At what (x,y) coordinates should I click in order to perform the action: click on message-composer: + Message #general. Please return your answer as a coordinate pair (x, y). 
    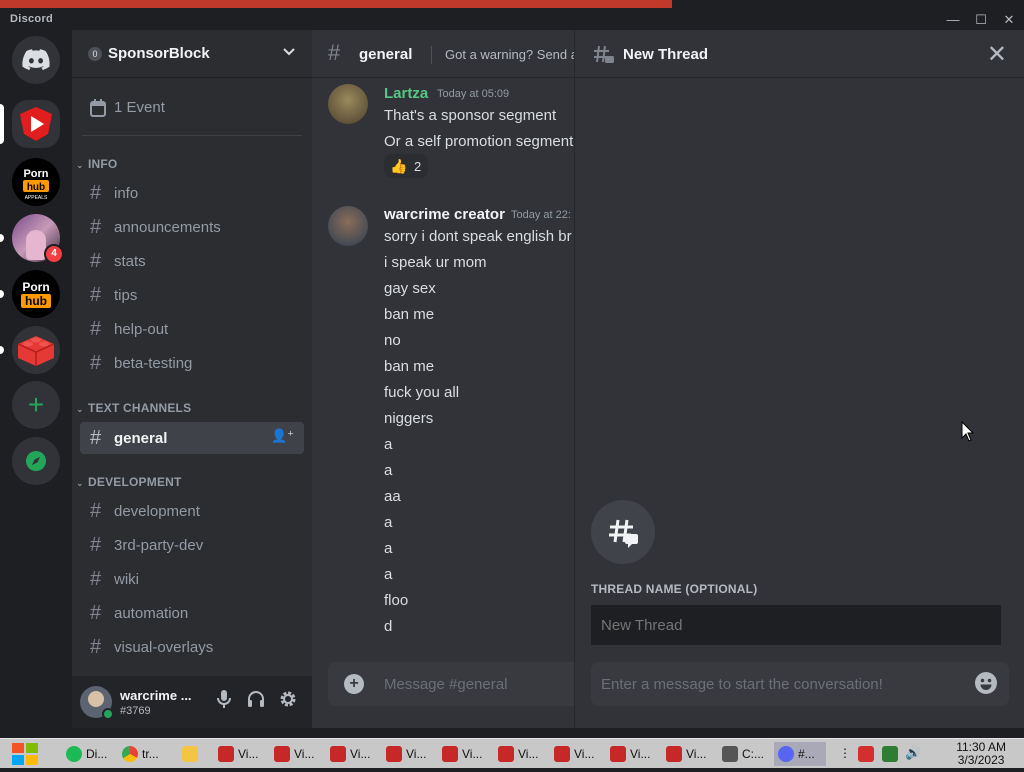
    Looking at the image, I should click on (451, 684).